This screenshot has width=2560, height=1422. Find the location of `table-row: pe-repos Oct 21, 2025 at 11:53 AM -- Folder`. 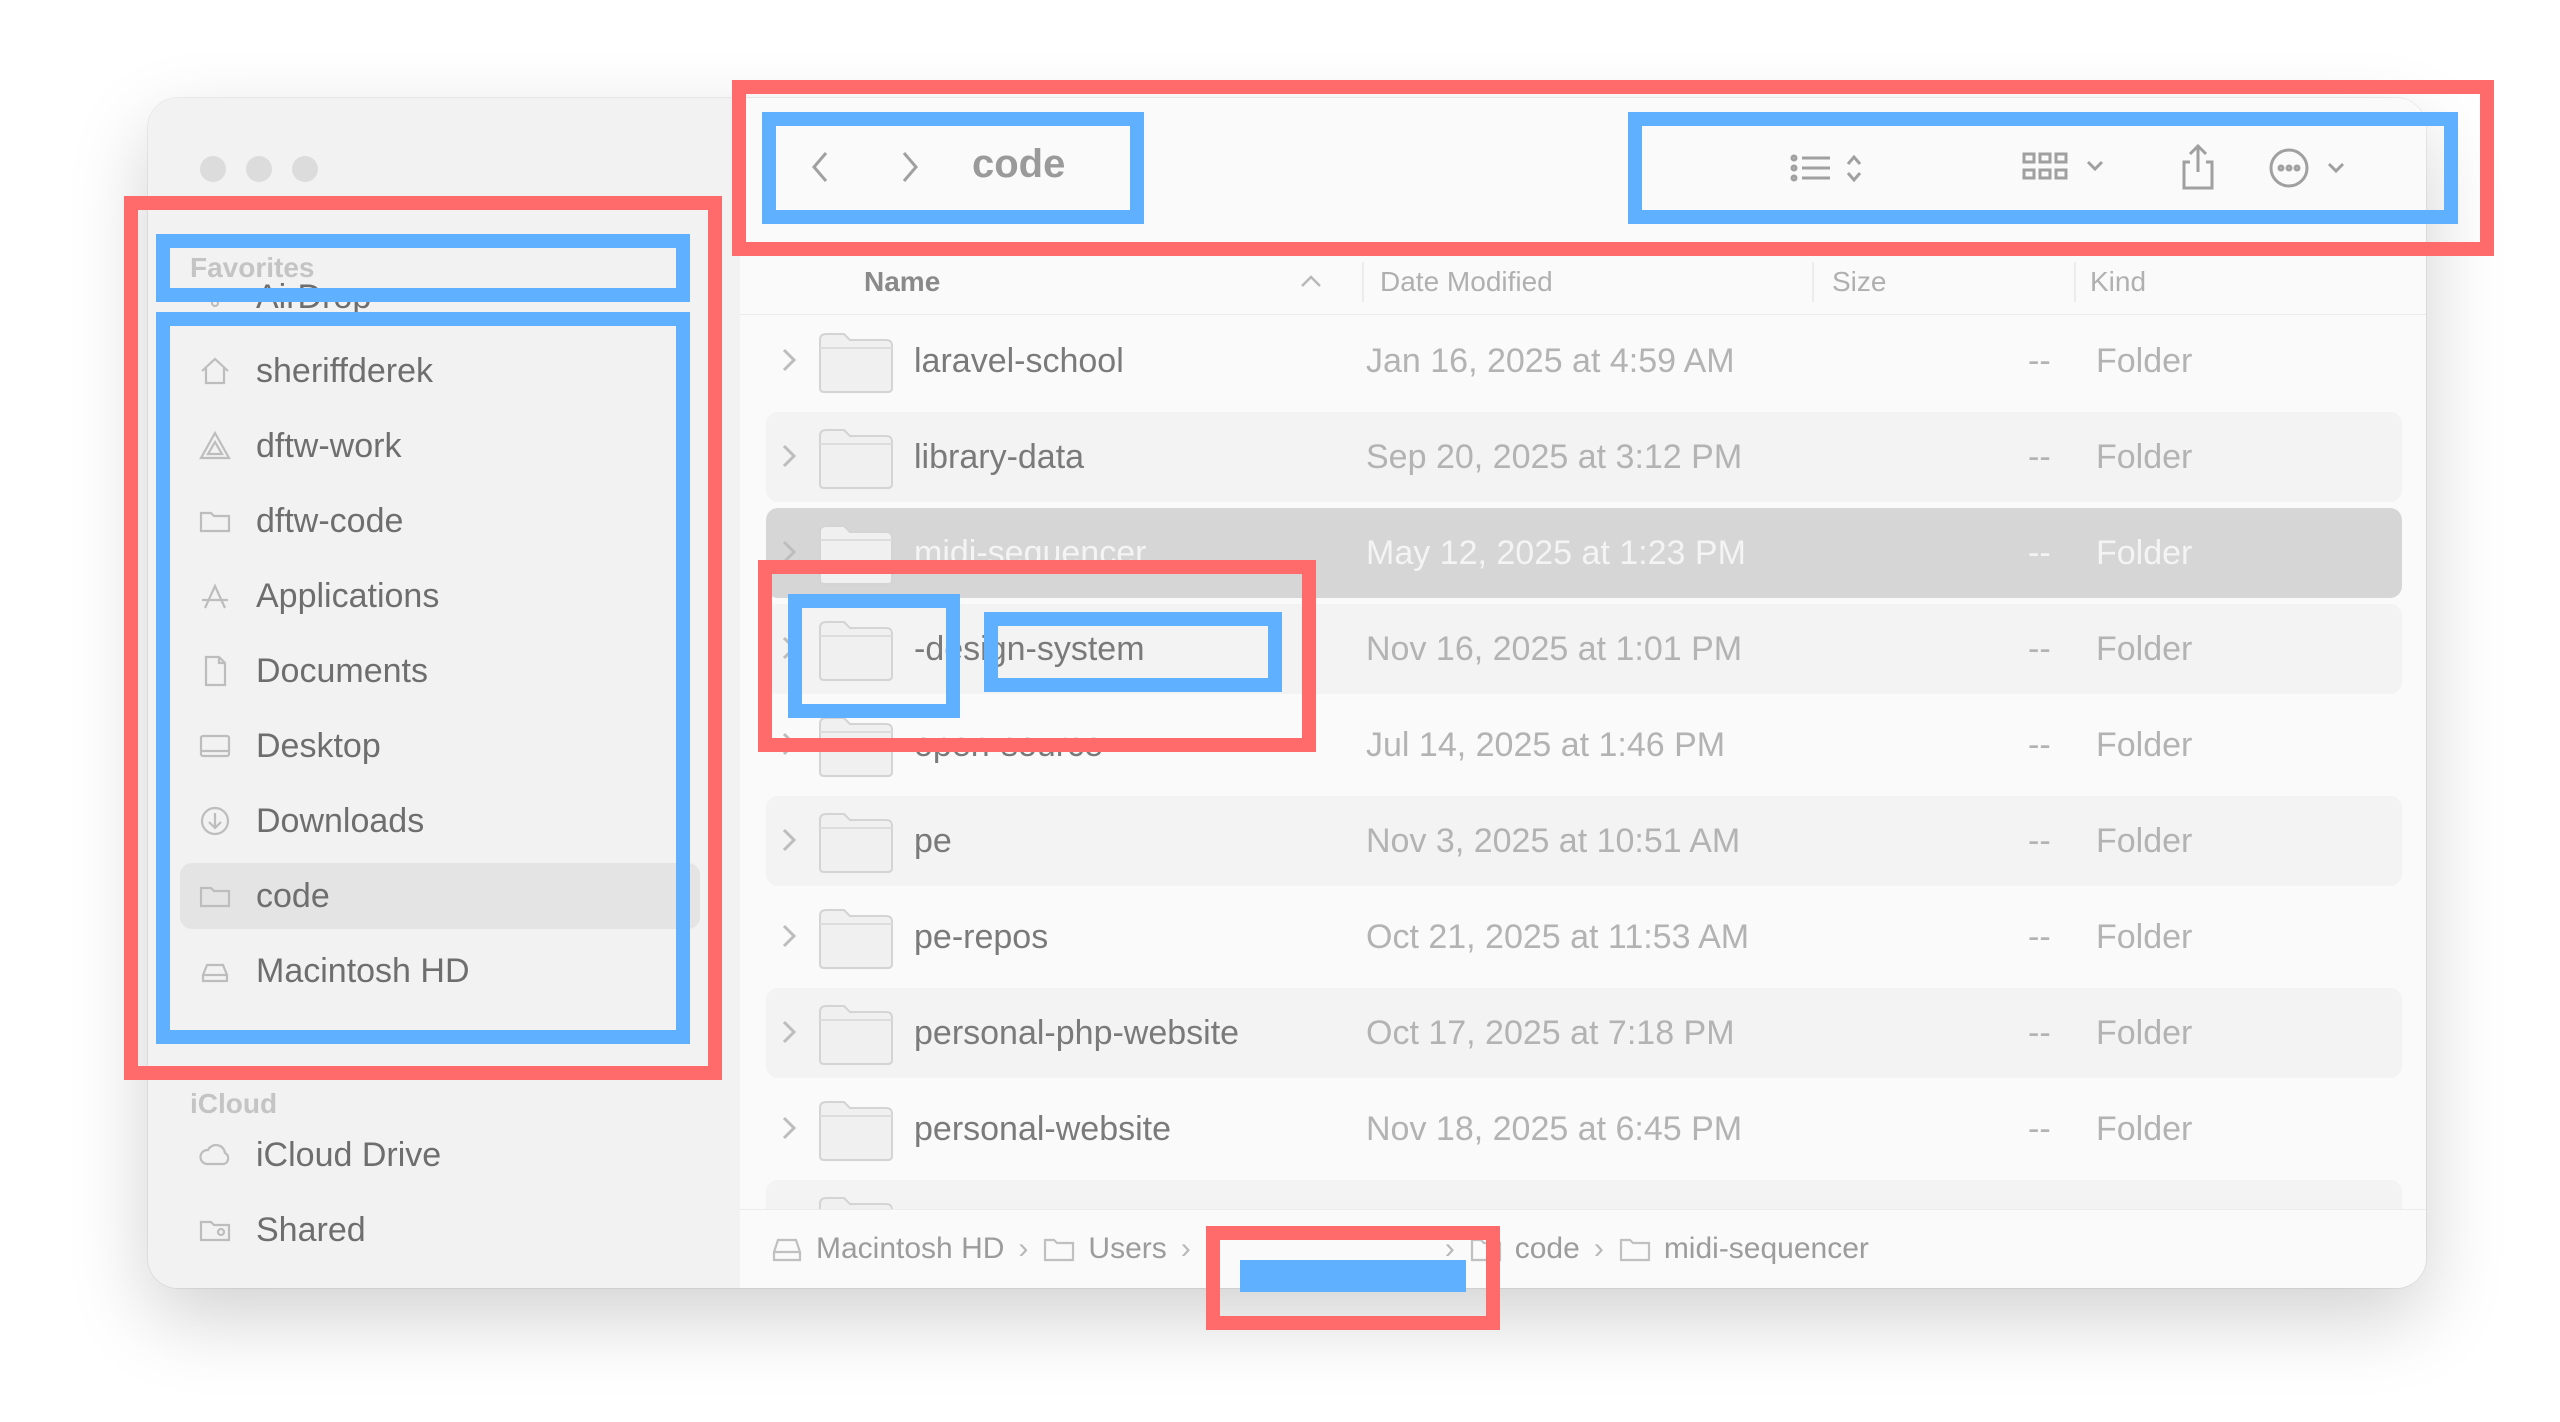

table-row: pe-repos Oct 21, 2025 at 11:53 AM -- Folder is located at coordinates (1584, 937).